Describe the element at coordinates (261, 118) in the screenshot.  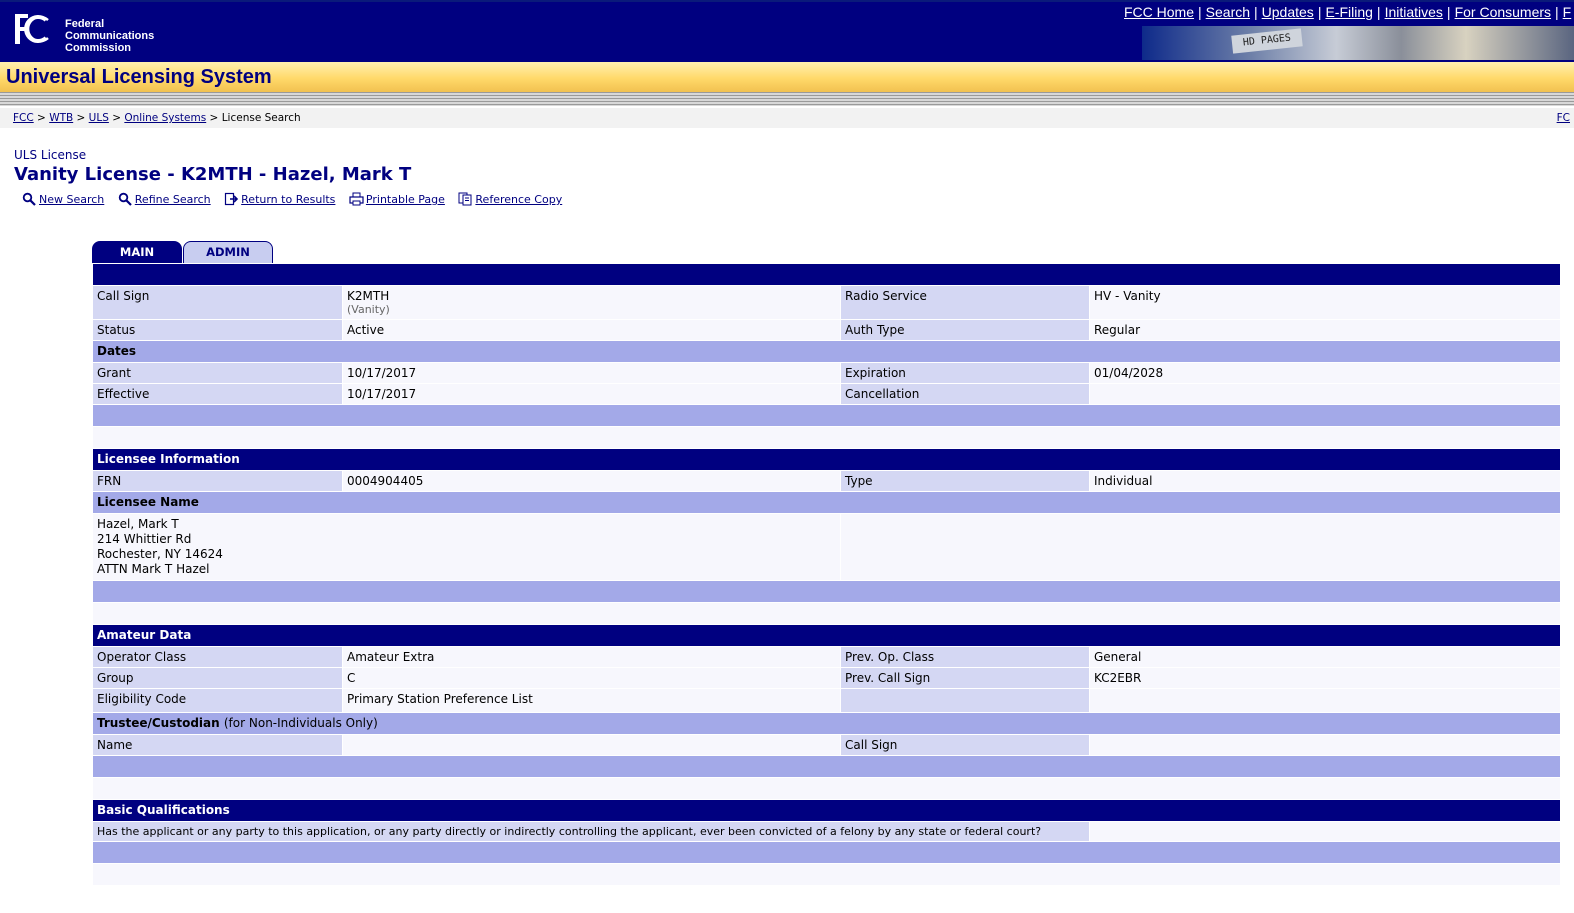
I see `breadcrumb-current: License Search` at that location.